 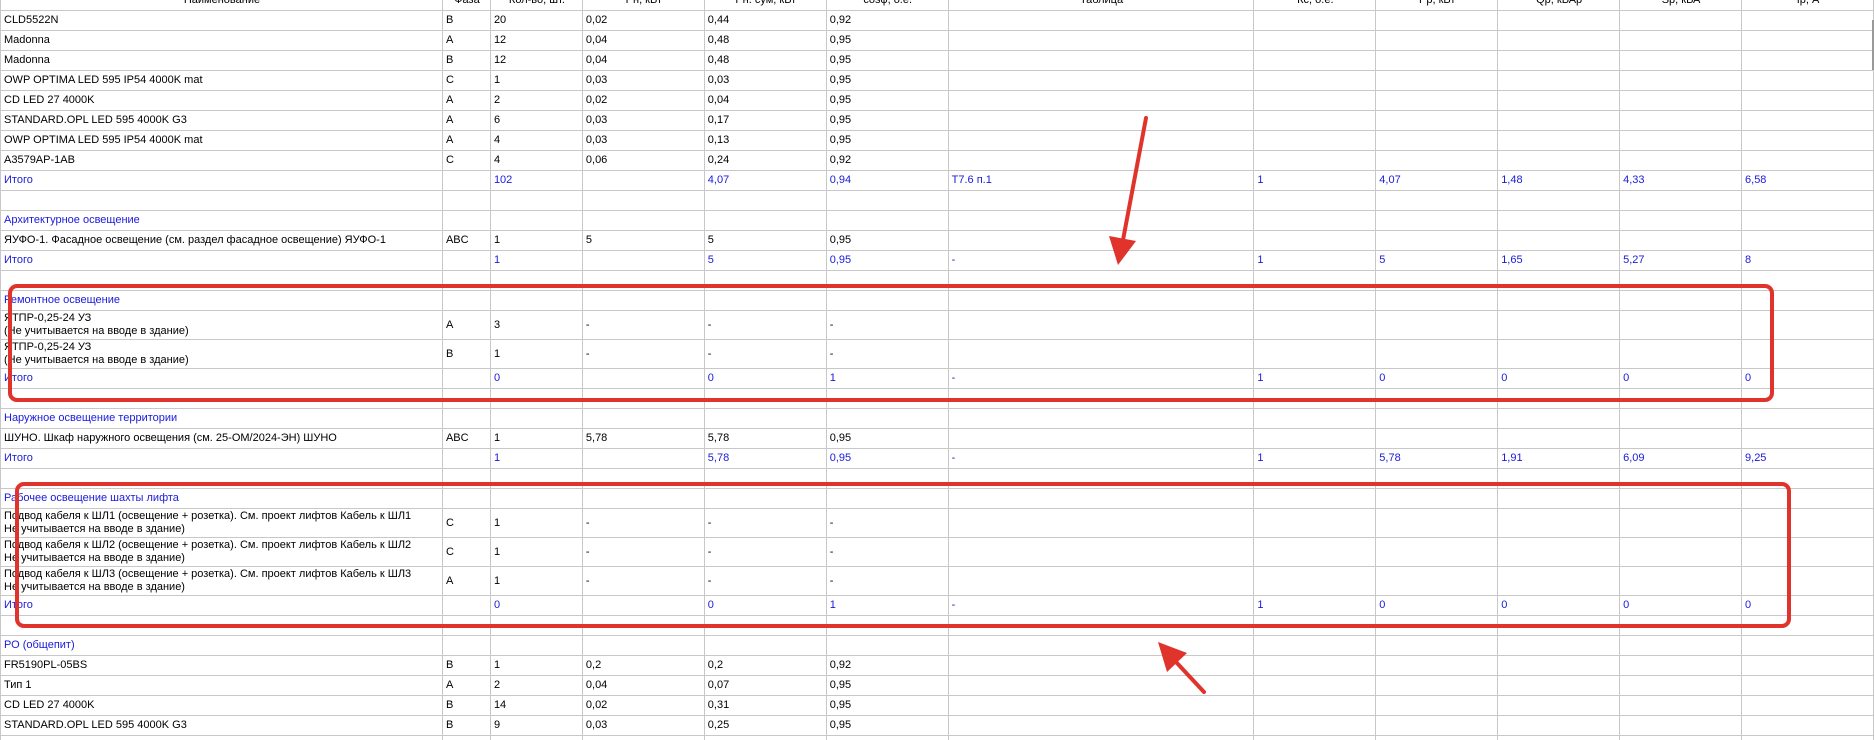 What do you see at coordinates (466, 325) in the screenshot?
I see `cell-phase: A` at bounding box center [466, 325].